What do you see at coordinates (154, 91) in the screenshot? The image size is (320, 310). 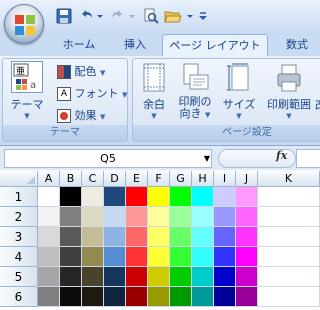 I see `margins-button: 余白 ▼` at bounding box center [154, 91].